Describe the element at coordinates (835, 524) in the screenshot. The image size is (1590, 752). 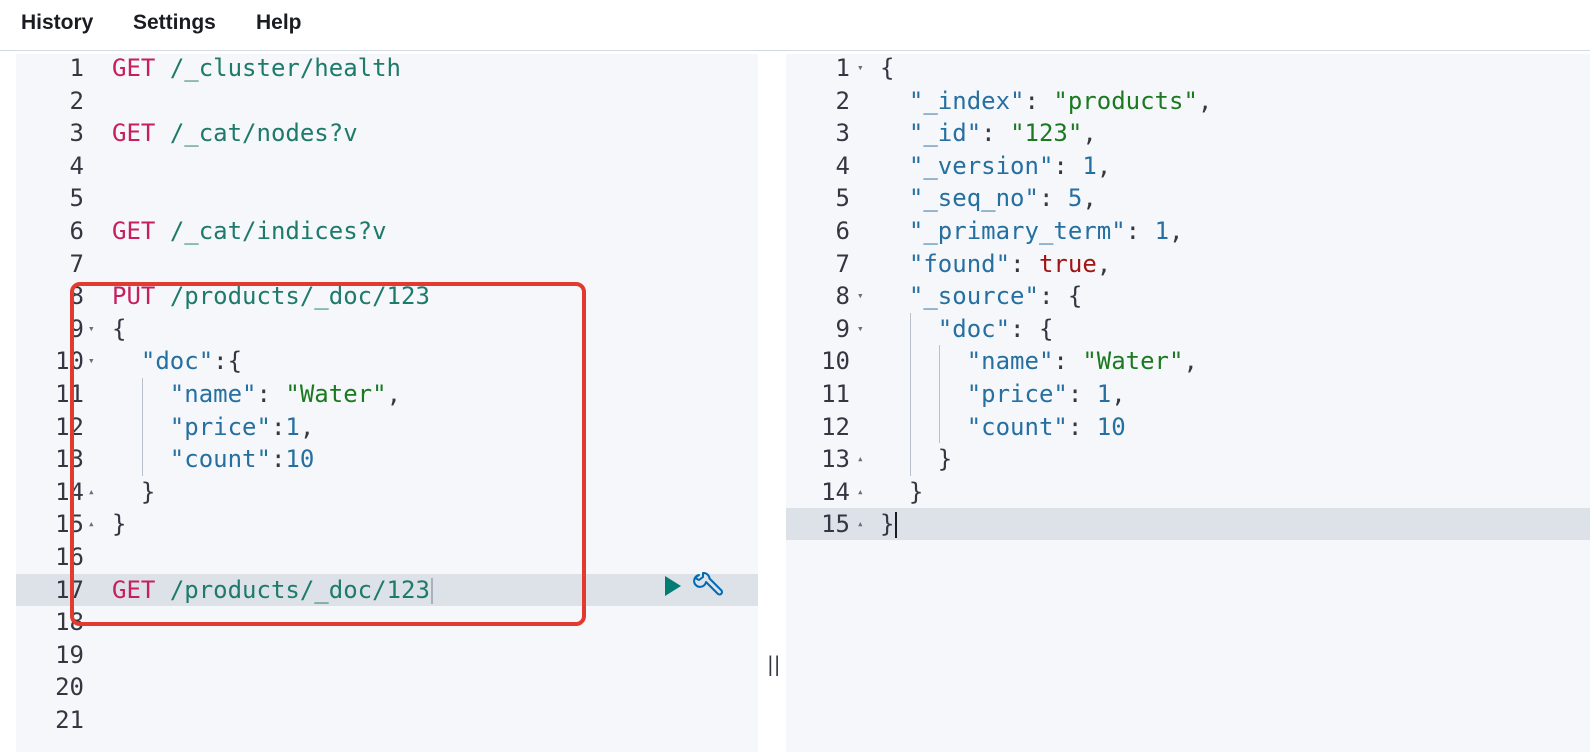
I see `line-number: 15` at that location.